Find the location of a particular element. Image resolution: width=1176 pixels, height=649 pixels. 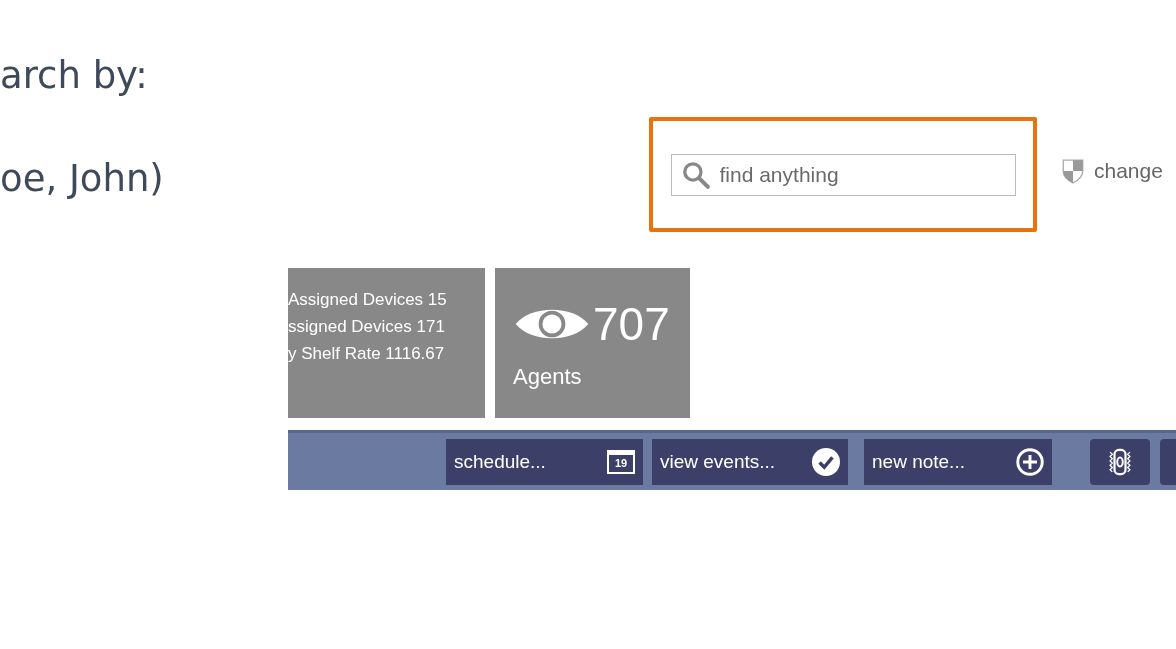

shield-icon is located at coordinates (1073, 171).